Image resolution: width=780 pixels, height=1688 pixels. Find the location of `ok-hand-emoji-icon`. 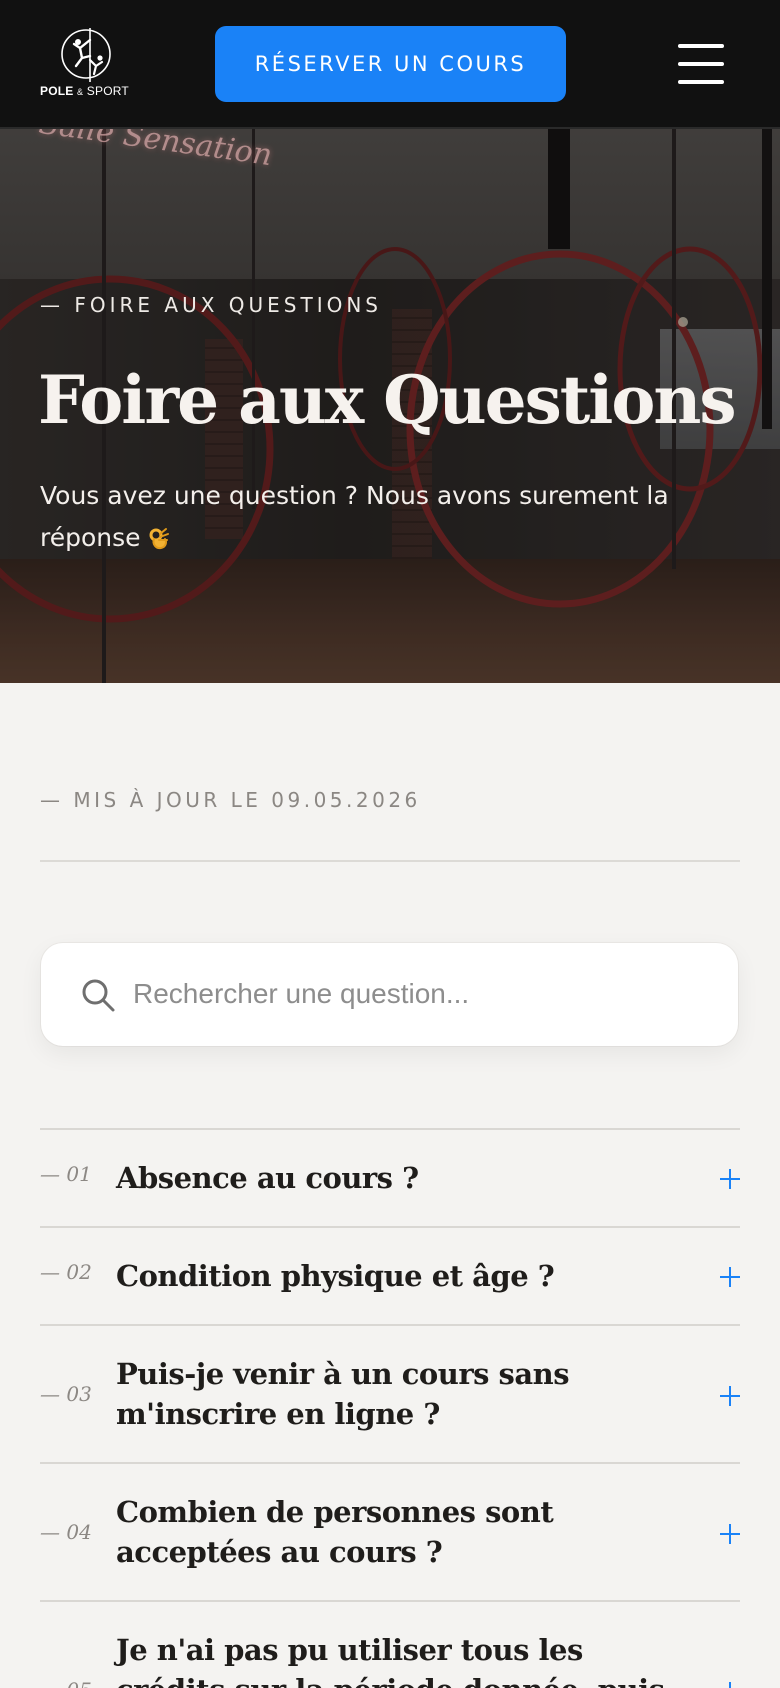

ok-hand-emoji-icon is located at coordinates (159, 539).